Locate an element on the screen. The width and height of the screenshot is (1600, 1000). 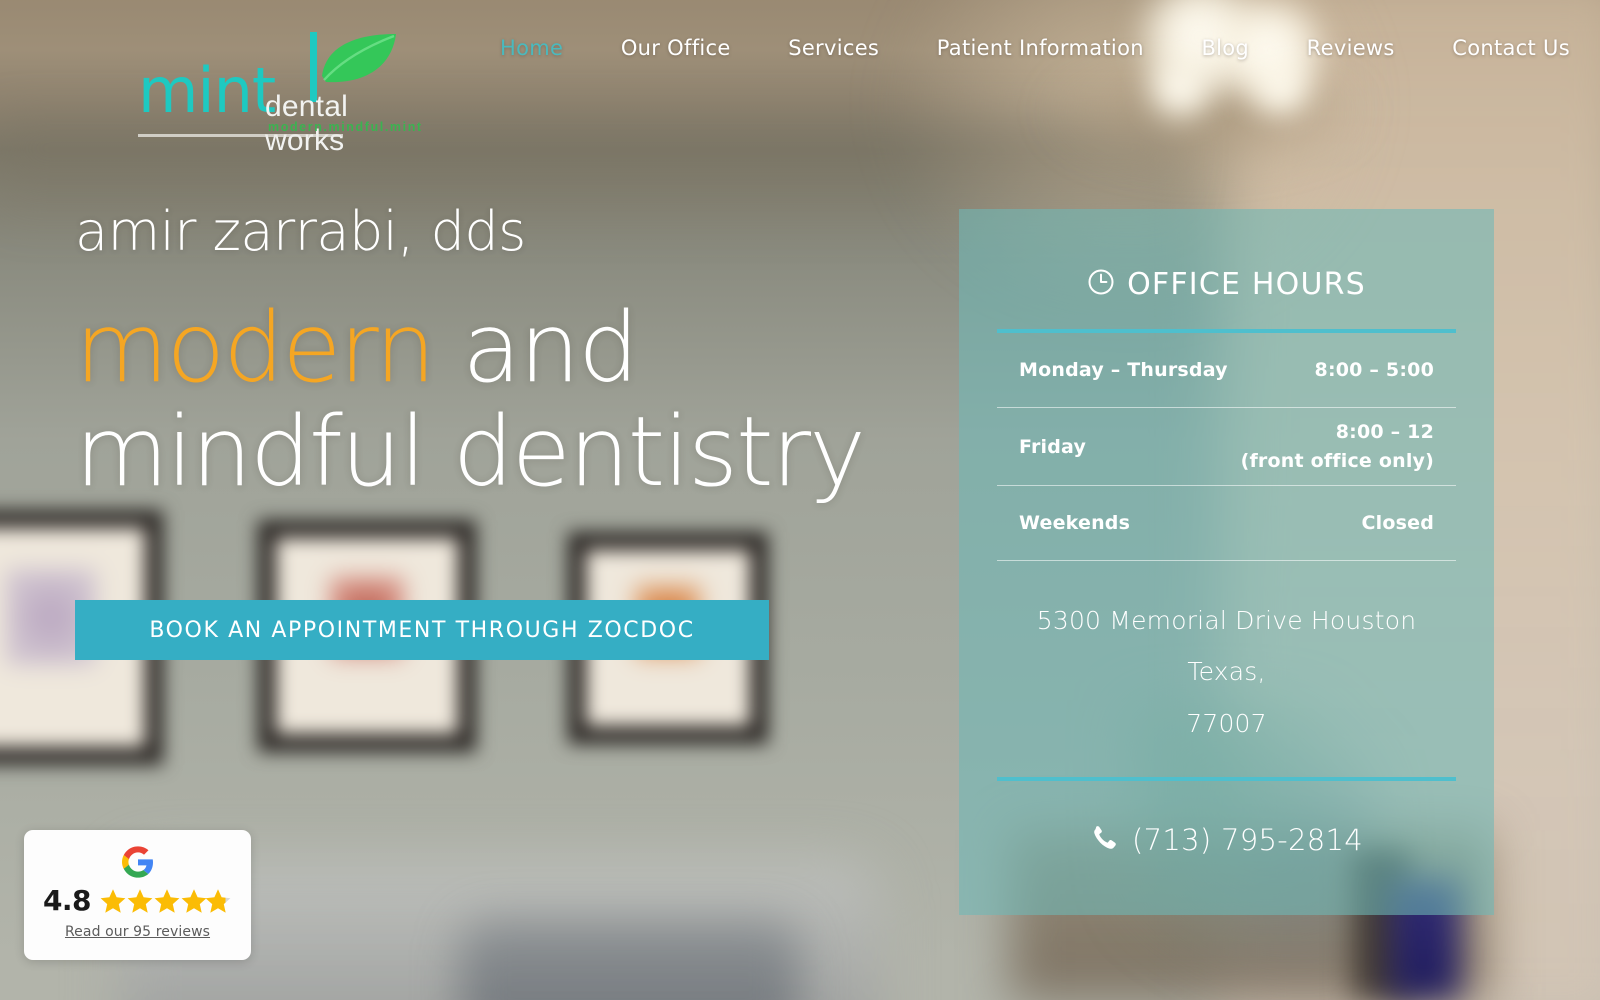
hours-row-monday-thursday: Monday – Thursday 8:00 – 5:00 is located at coordinates (1226, 370).